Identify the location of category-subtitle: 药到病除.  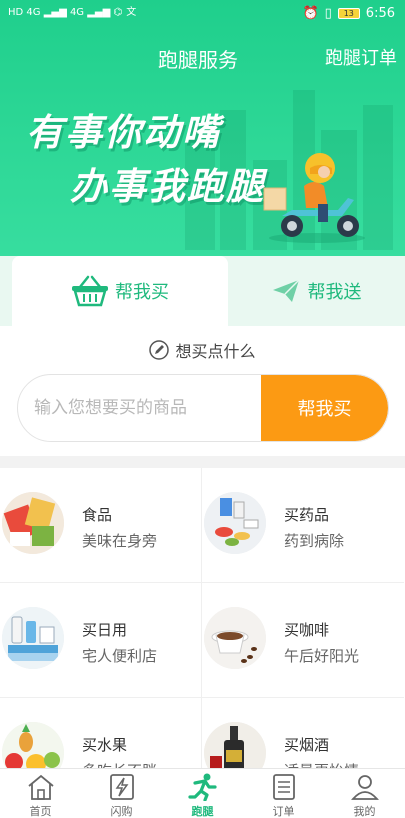
(314, 541).